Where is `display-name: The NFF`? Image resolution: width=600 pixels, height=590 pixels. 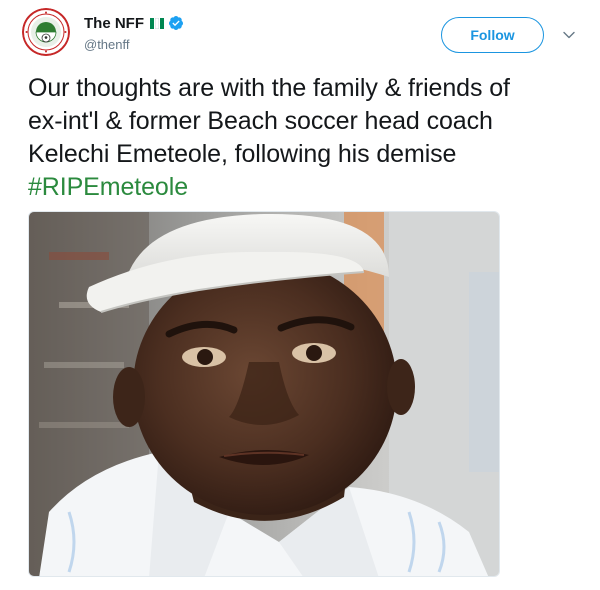
display-name: The NFF is located at coordinates (114, 23).